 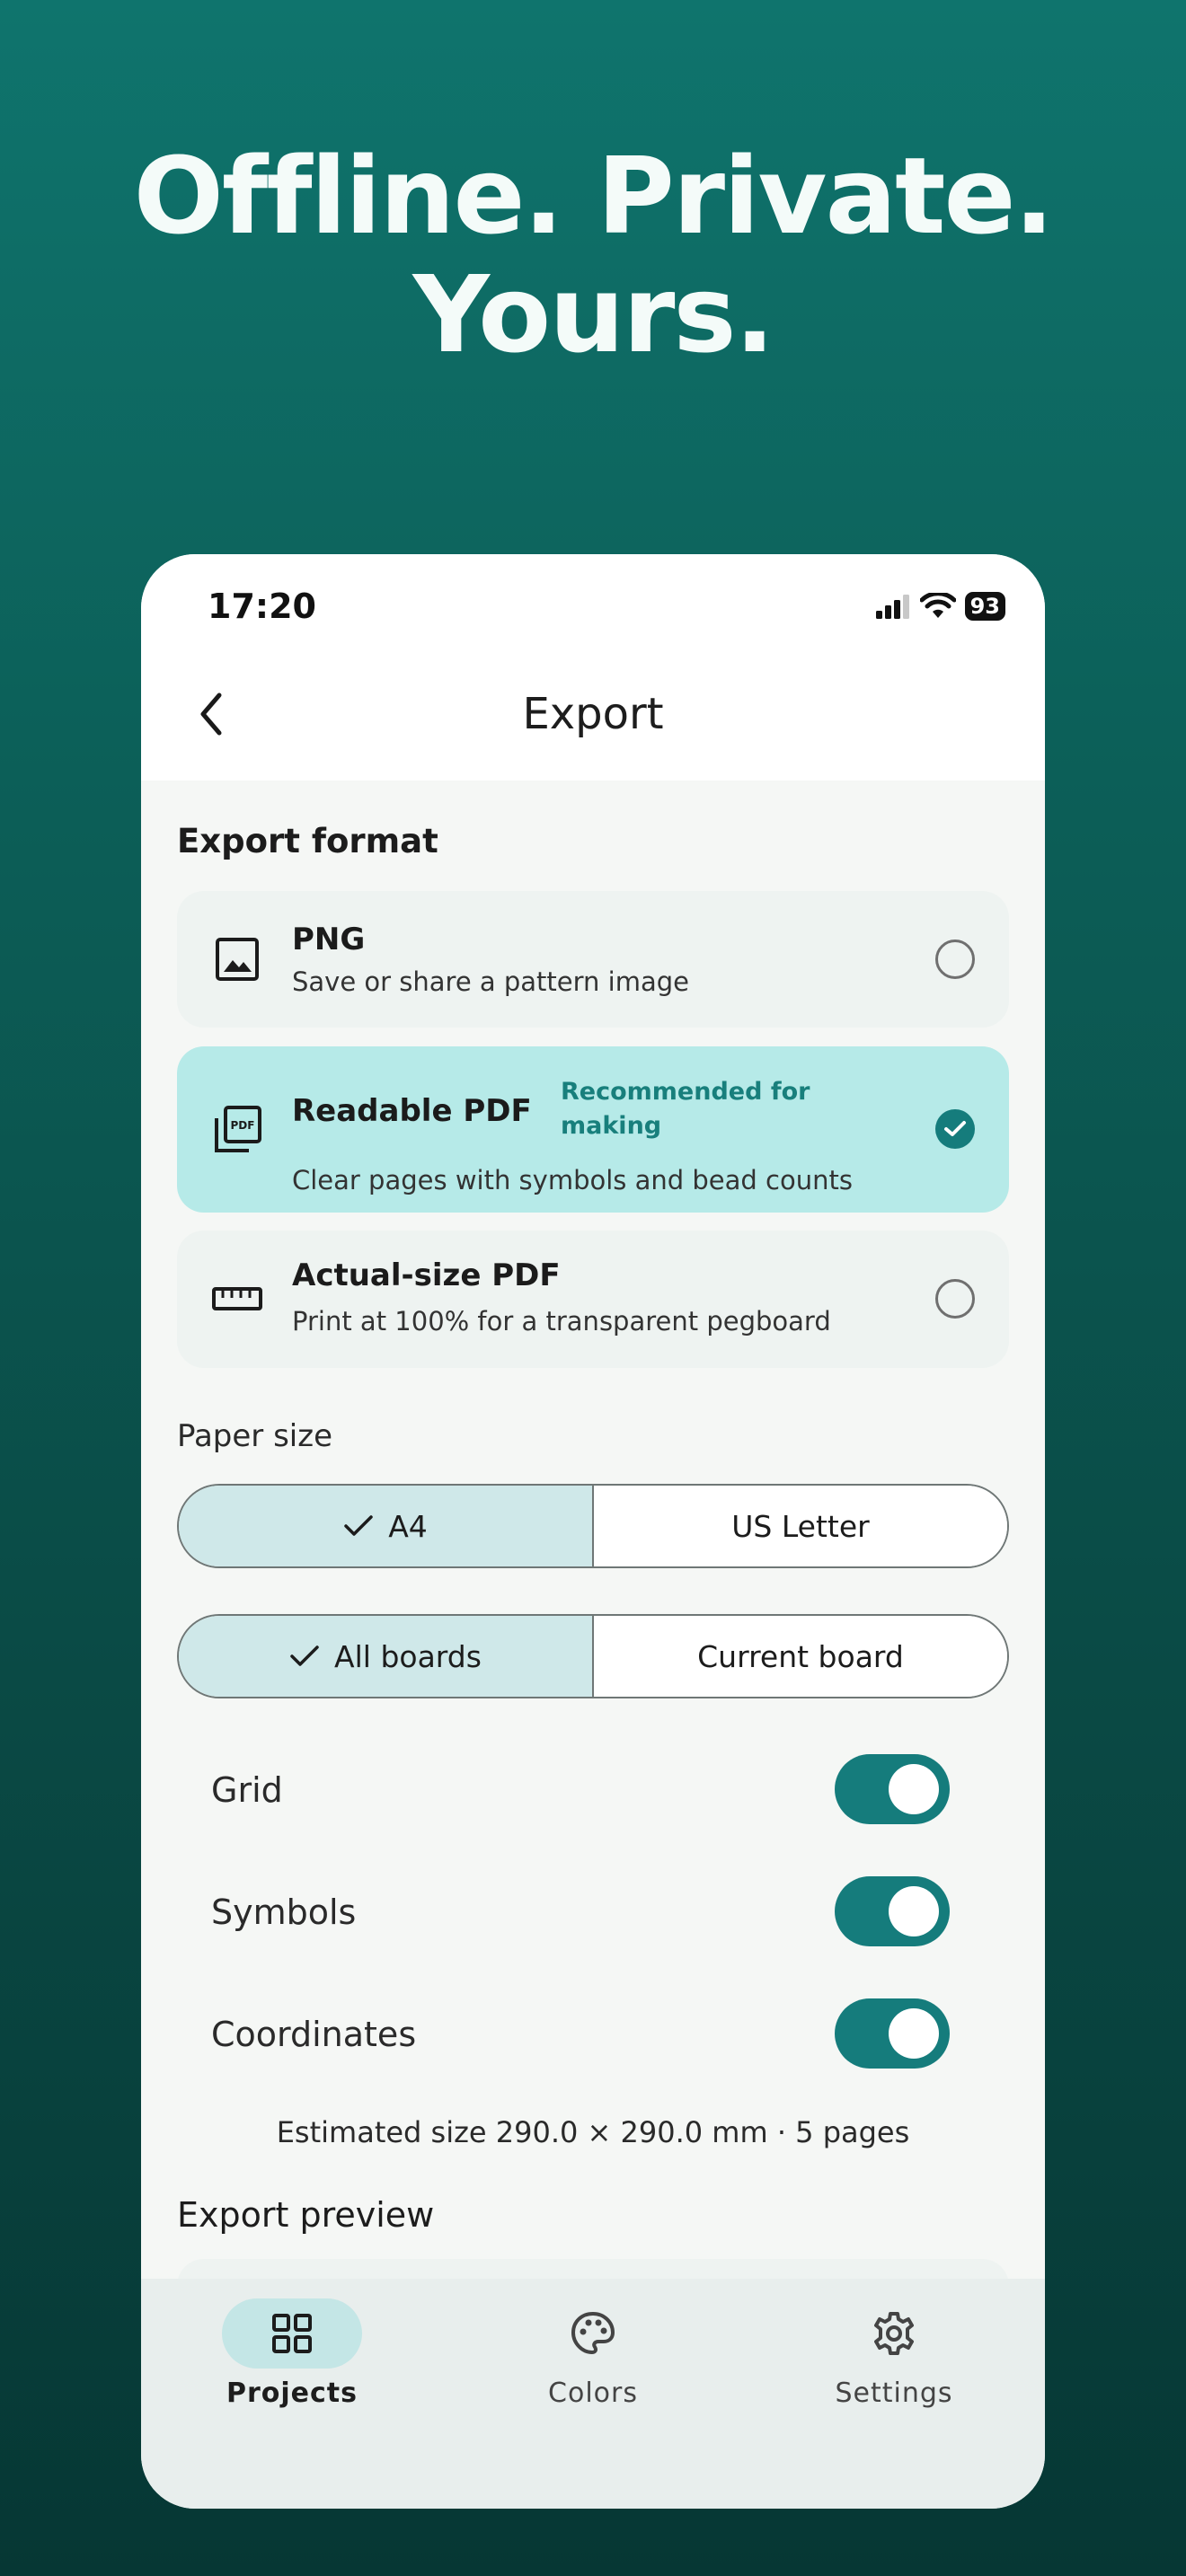 What do you see at coordinates (593, 1526) in the screenshot?
I see `paper-size-segmented: A4 US Letter` at bounding box center [593, 1526].